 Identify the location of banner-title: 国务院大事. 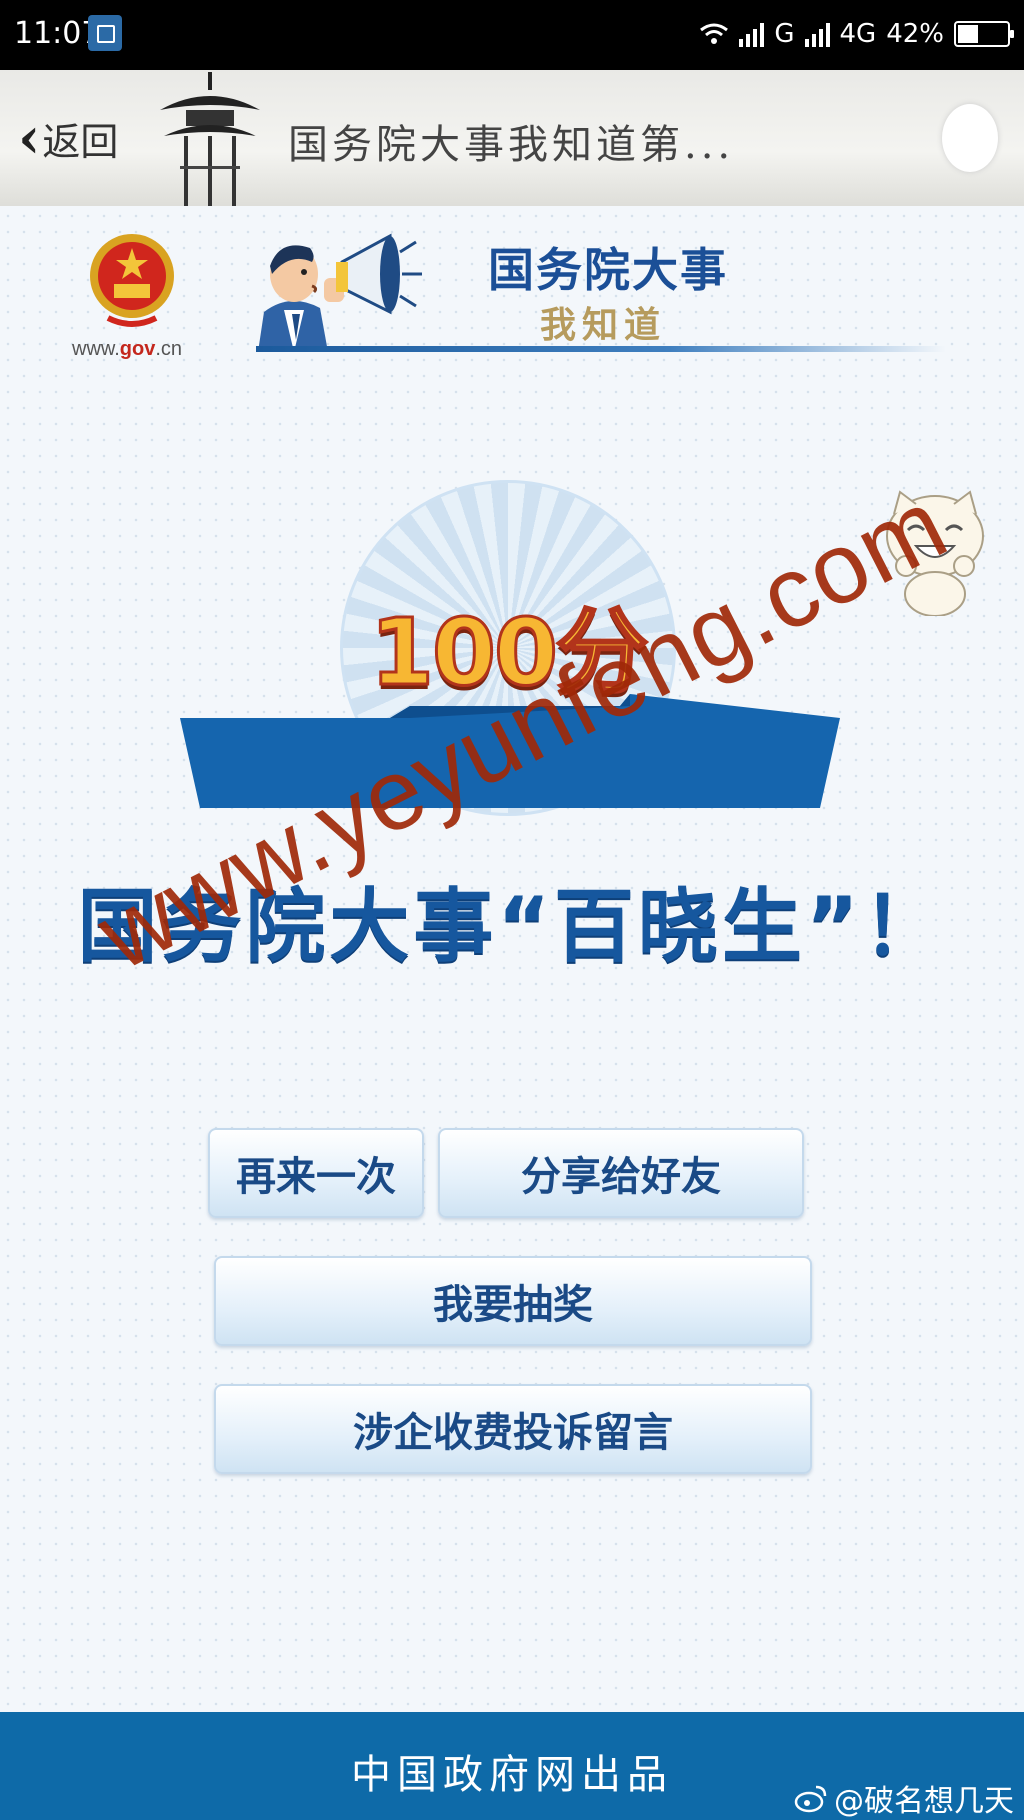
(608, 270).